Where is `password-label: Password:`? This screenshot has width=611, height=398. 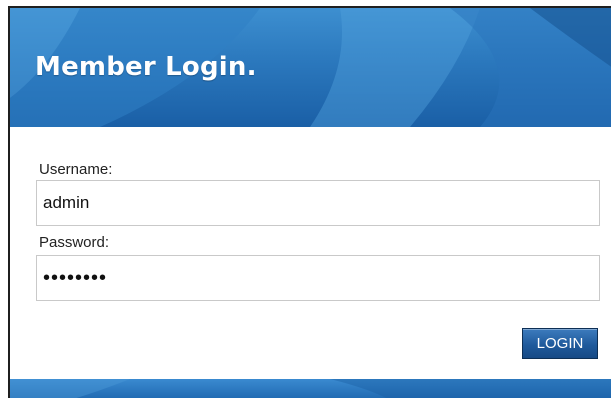 password-label: Password: is located at coordinates (74, 242).